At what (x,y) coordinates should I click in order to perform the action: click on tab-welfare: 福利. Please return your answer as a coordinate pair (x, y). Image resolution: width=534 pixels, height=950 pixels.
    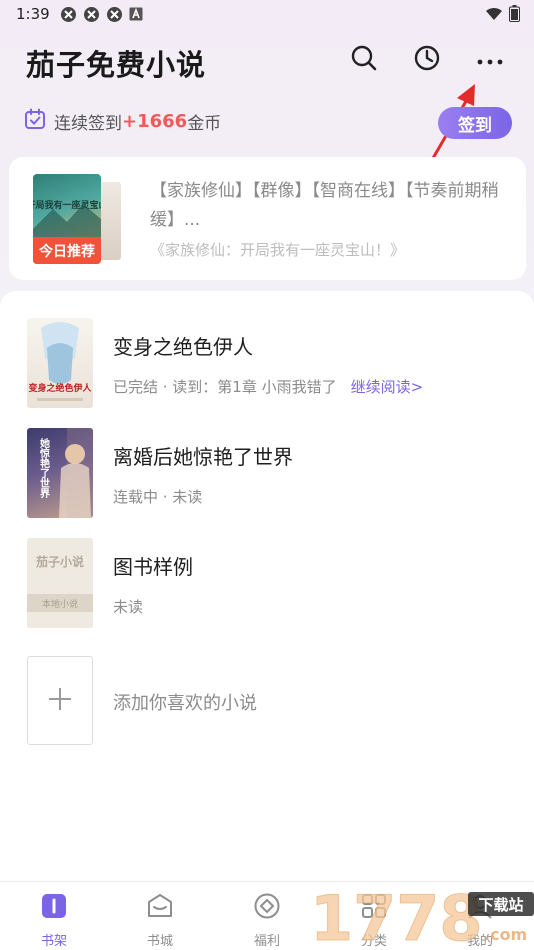
    Looking at the image, I should click on (267, 920).